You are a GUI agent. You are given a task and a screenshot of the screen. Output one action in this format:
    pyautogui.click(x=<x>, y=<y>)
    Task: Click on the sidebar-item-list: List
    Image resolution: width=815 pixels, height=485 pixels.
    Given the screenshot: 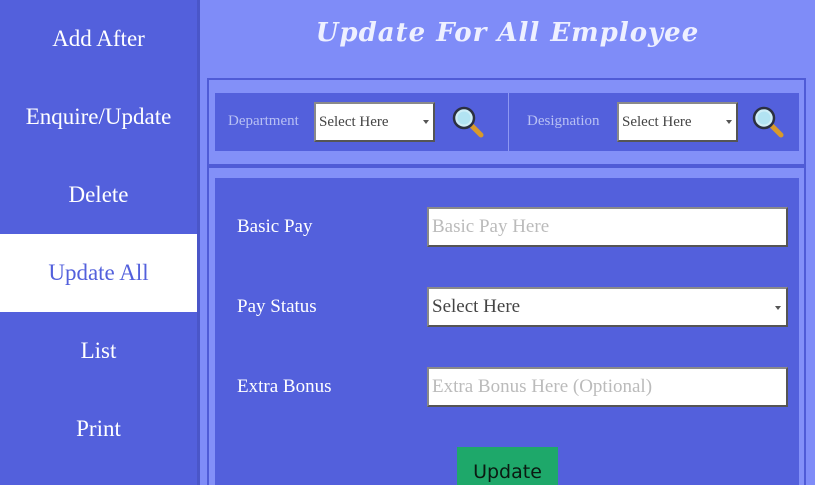 What is the action you would take?
    pyautogui.click(x=98, y=351)
    